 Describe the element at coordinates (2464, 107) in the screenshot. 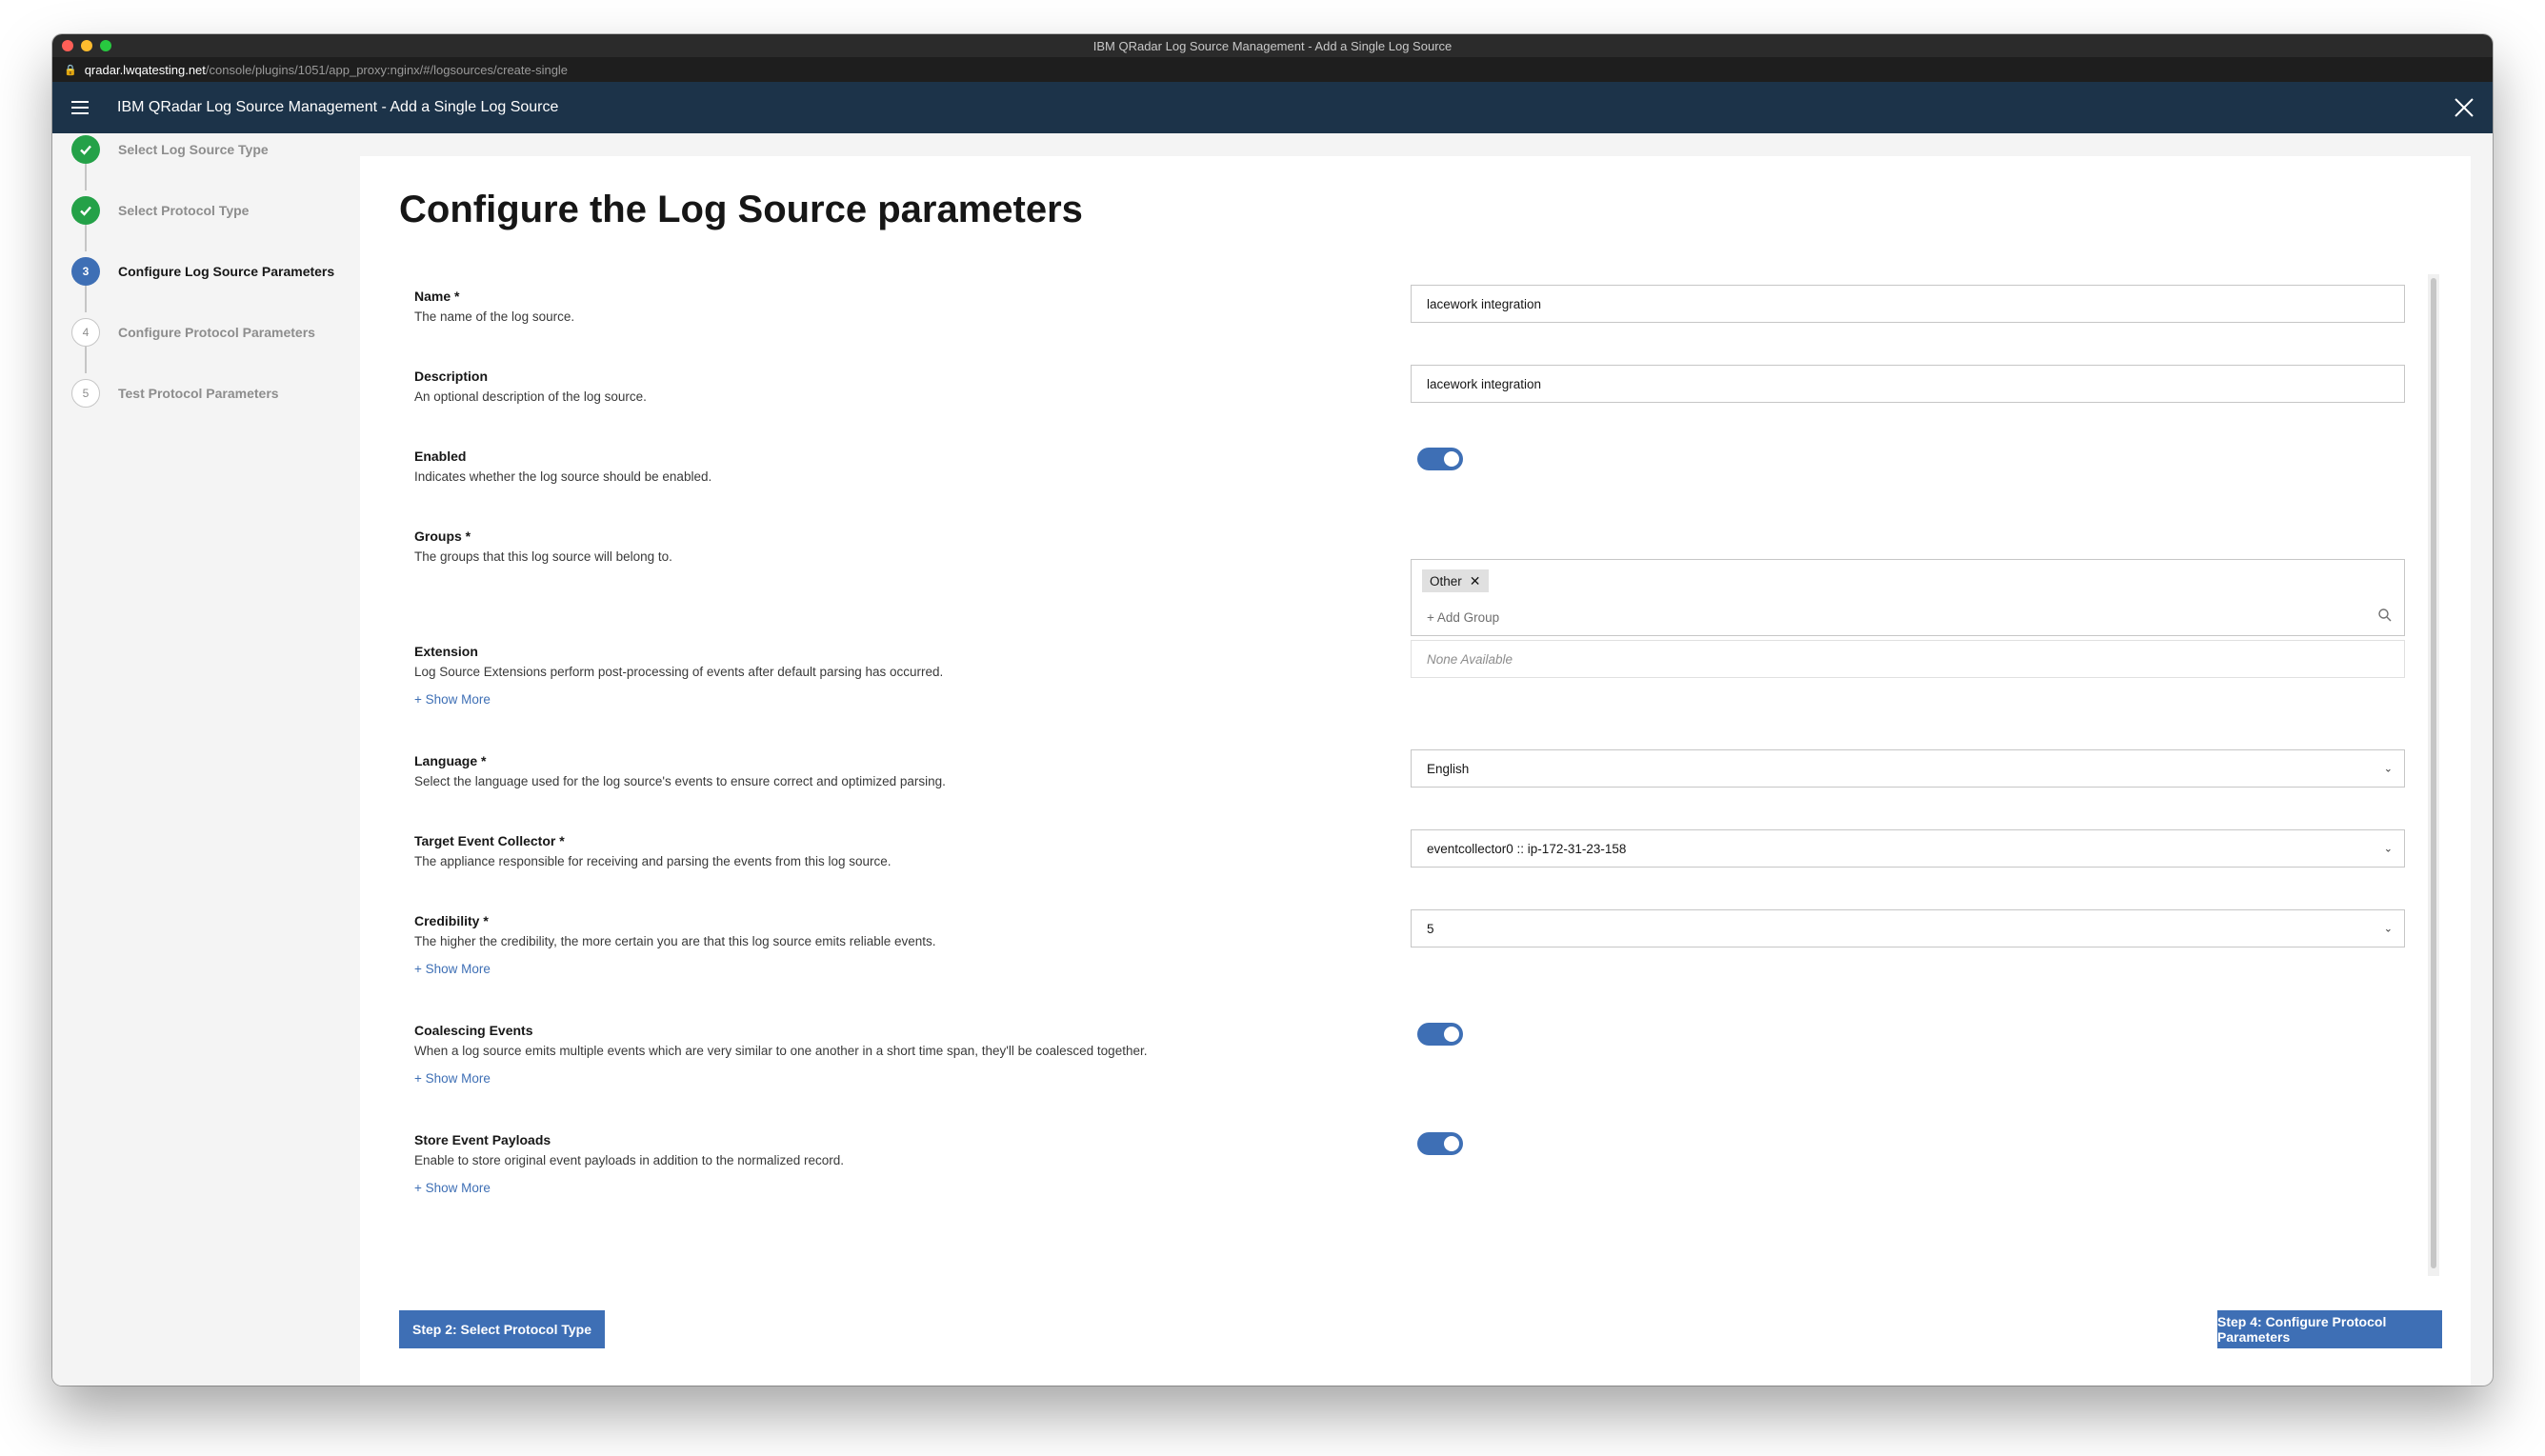

I see `close-icon` at that location.